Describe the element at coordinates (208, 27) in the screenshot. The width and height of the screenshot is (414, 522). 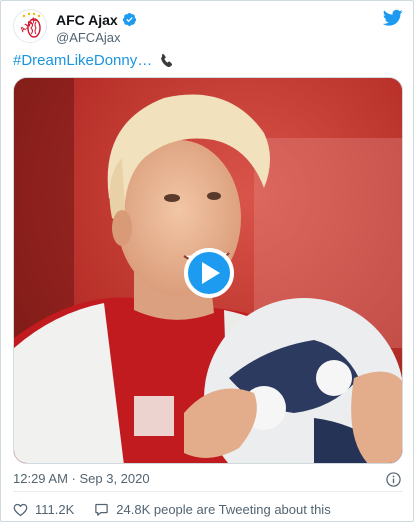
I see `tweet-header: AJAX AFC Ajax @AFCAjax` at that location.